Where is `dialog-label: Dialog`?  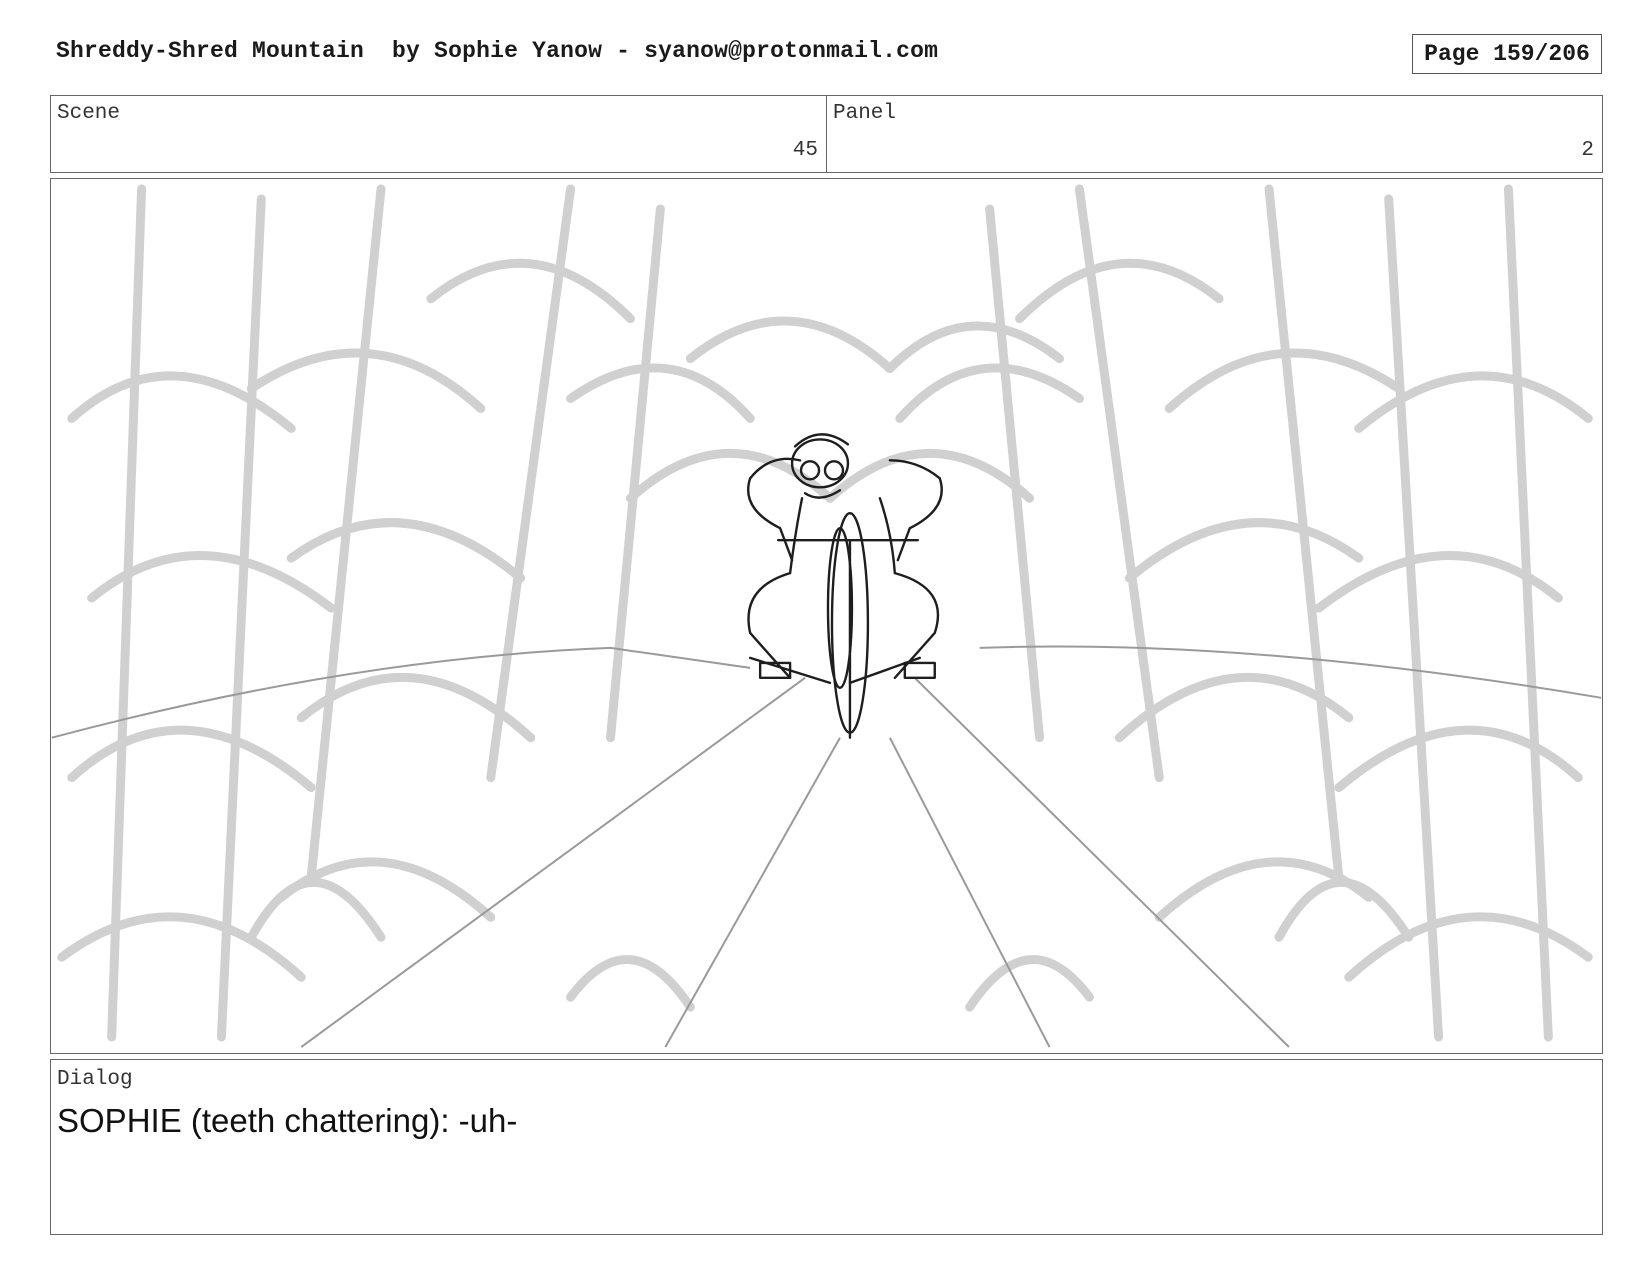
dialog-label: Dialog is located at coordinates (95, 1079).